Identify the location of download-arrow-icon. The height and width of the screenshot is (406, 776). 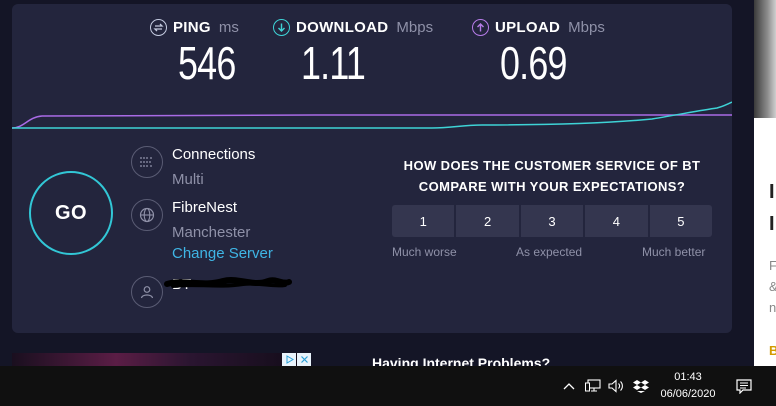
(281, 27).